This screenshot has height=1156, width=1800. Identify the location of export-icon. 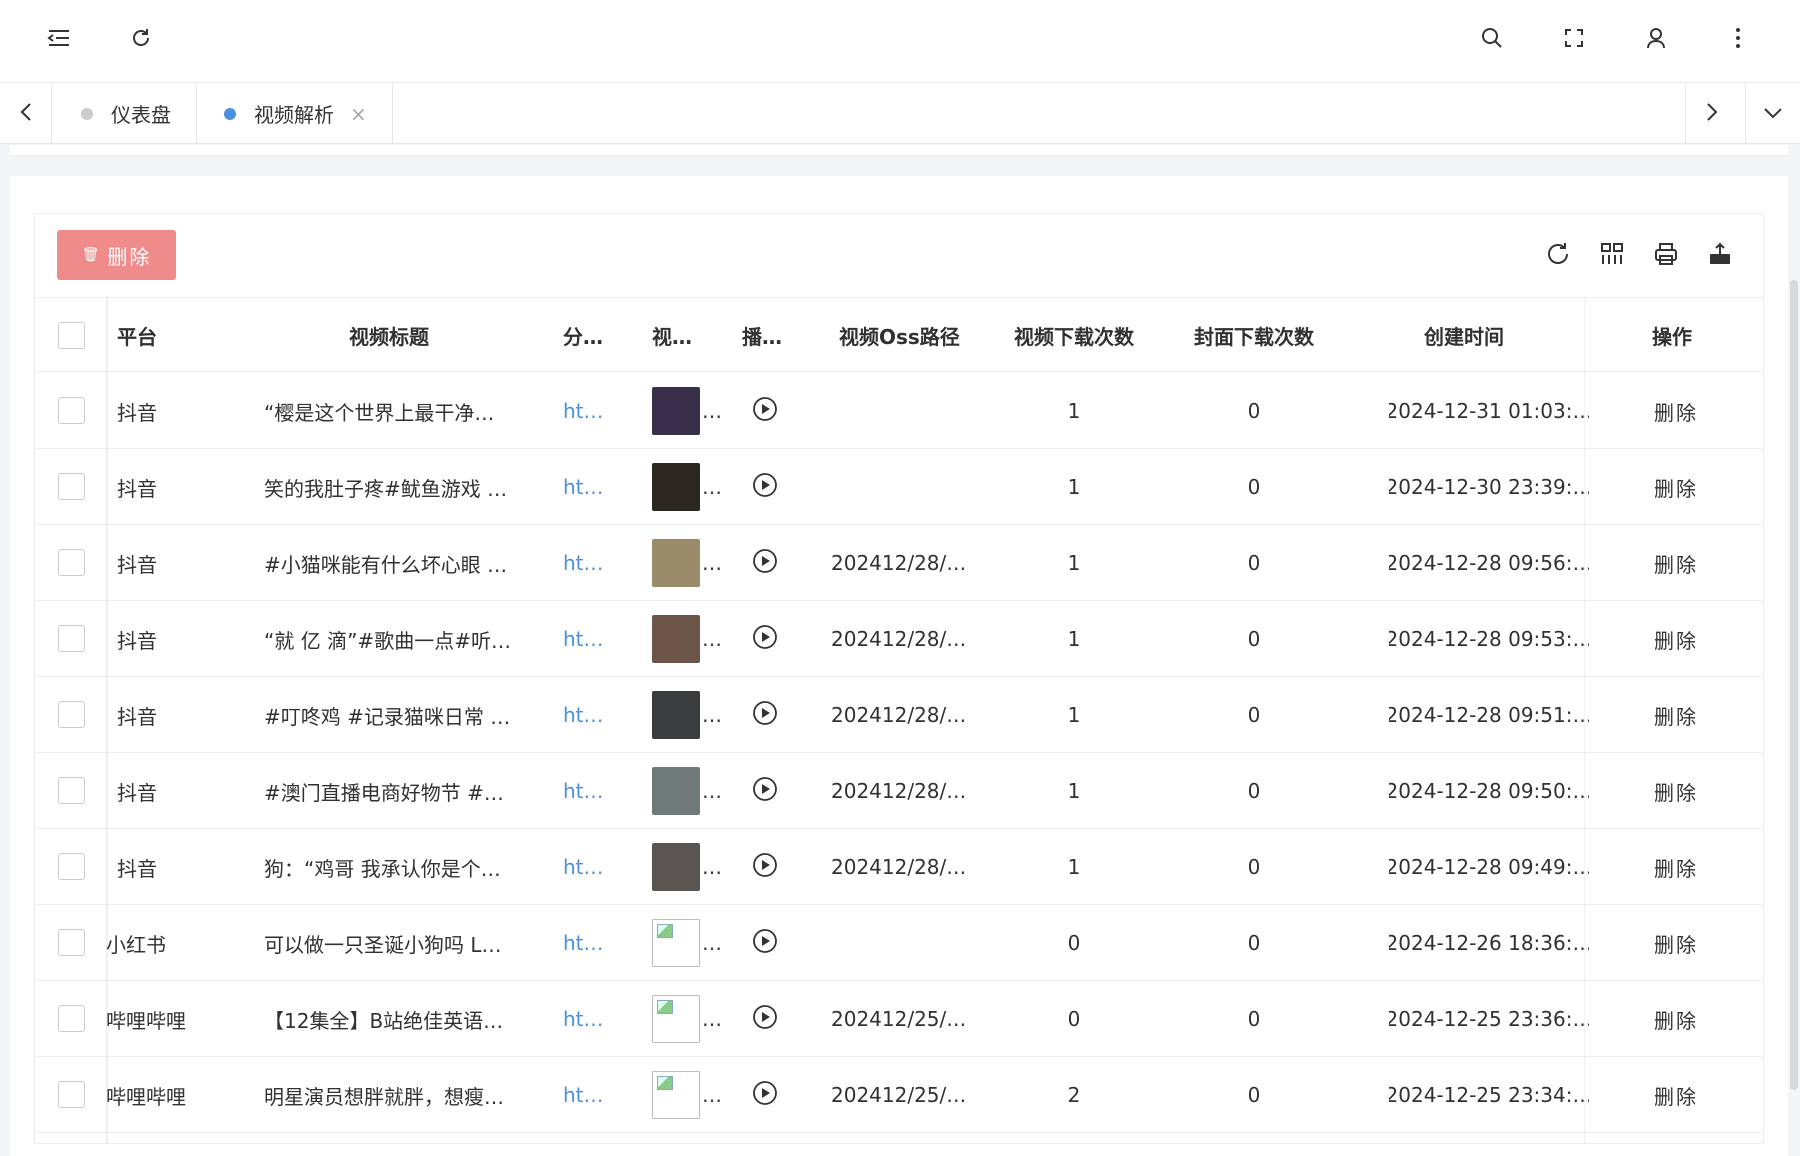
(1720, 254).